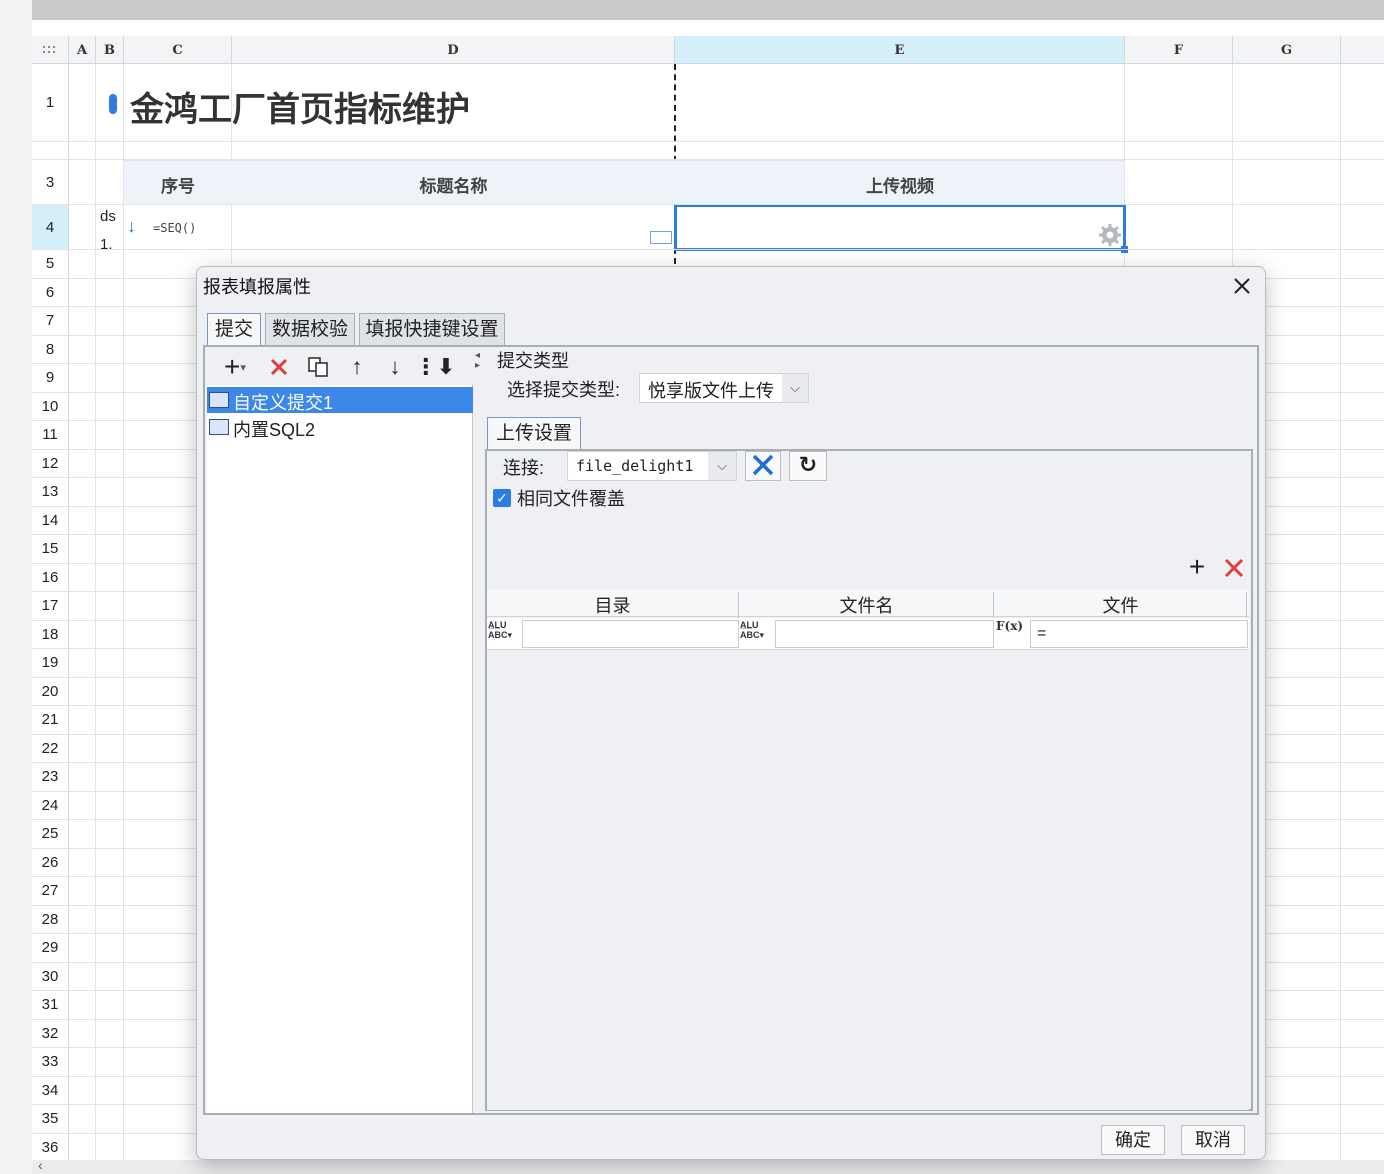 The width and height of the screenshot is (1384, 1174). I want to click on row-header-19: 19, so click(50, 663).